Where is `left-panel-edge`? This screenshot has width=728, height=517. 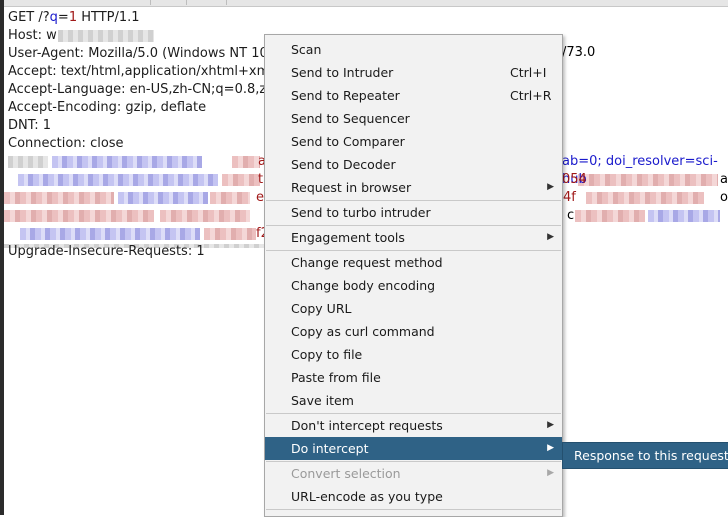 left-panel-edge is located at coordinates (2, 257).